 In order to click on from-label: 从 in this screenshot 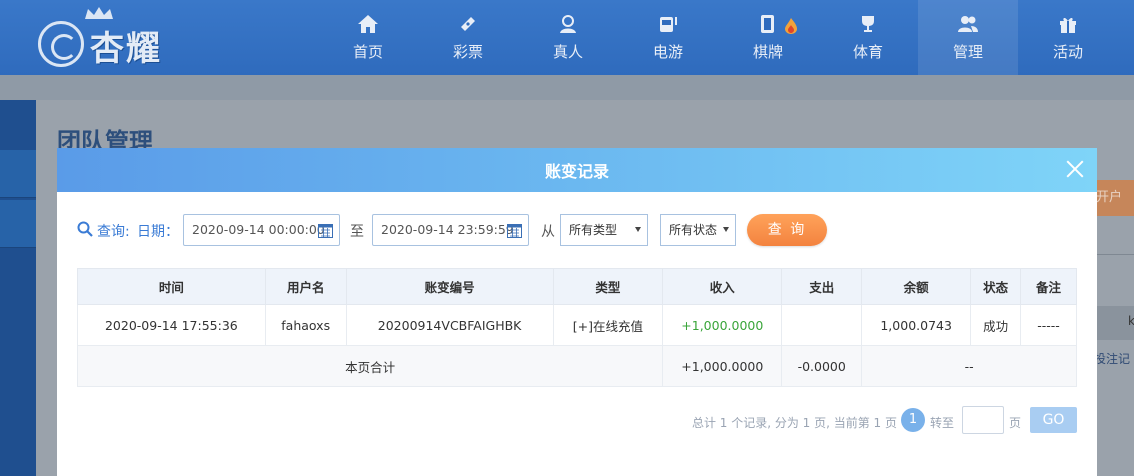, I will do `click(548, 232)`.